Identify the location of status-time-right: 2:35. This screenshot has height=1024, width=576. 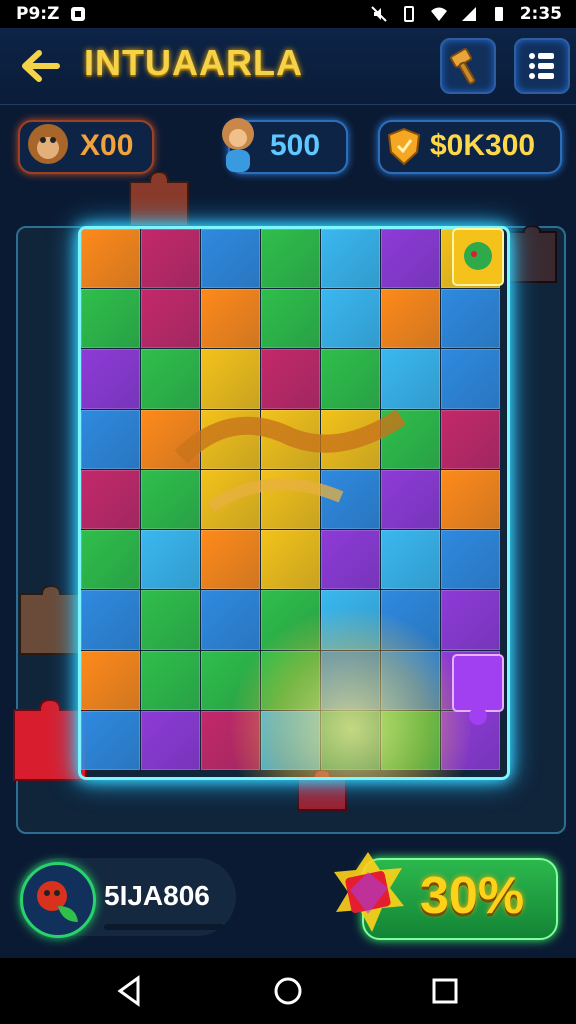
(540, 14).